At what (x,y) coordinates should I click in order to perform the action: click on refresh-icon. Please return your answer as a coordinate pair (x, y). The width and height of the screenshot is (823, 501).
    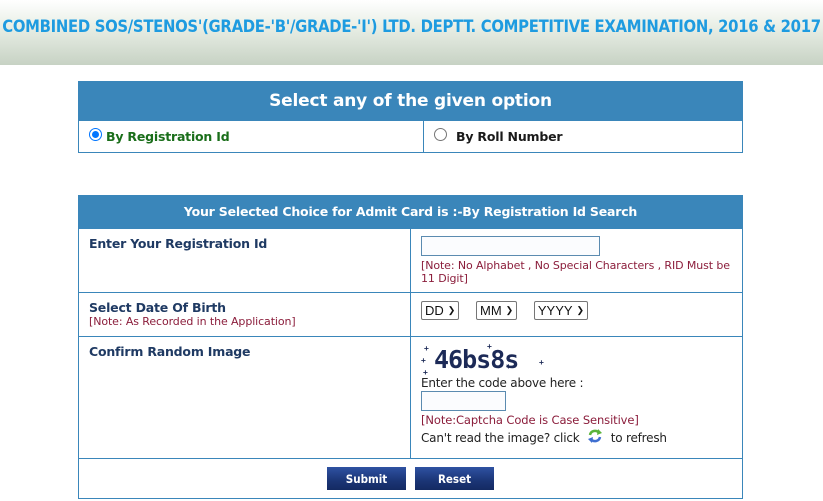
    Looking at the image, I should click on (595, 436).